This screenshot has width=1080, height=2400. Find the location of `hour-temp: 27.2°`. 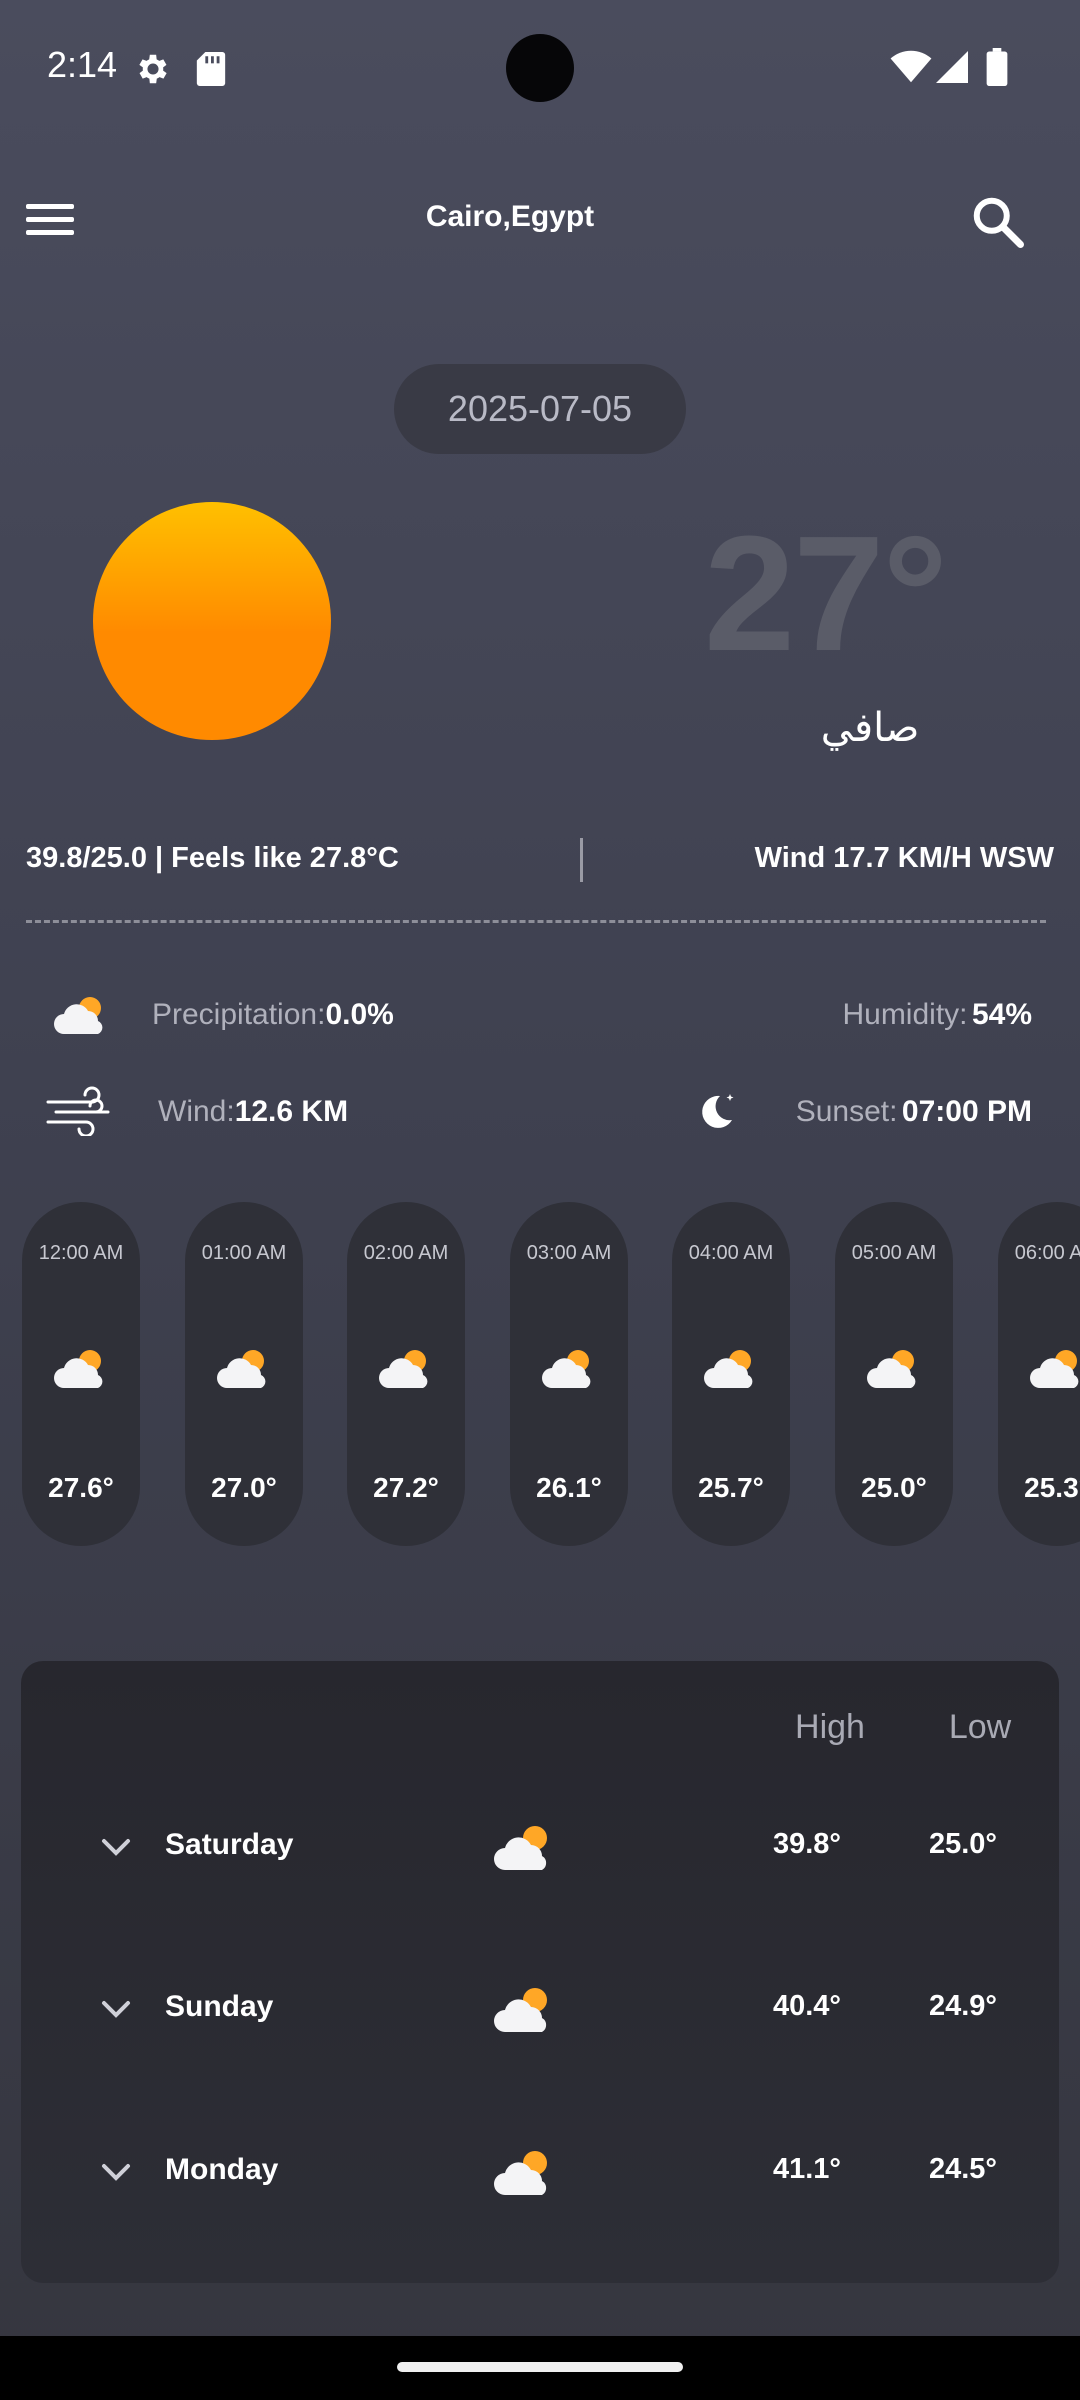

hour-temp: 27.2° is located at coordinates (406, 1487).